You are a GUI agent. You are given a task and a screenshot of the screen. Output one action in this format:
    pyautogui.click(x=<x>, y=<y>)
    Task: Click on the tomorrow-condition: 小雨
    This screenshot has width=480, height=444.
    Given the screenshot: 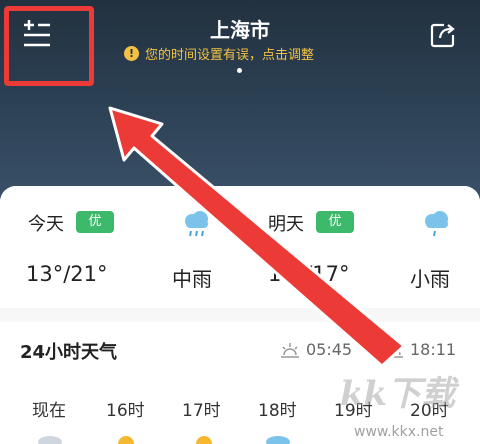 What is the action you would take?
    pyautogui.click(x=430, y=279)
    